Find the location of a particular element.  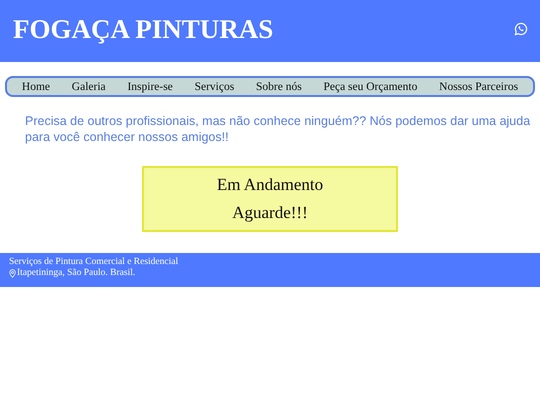

notice-text: Em Andamento is located at coordinates (270, 185).